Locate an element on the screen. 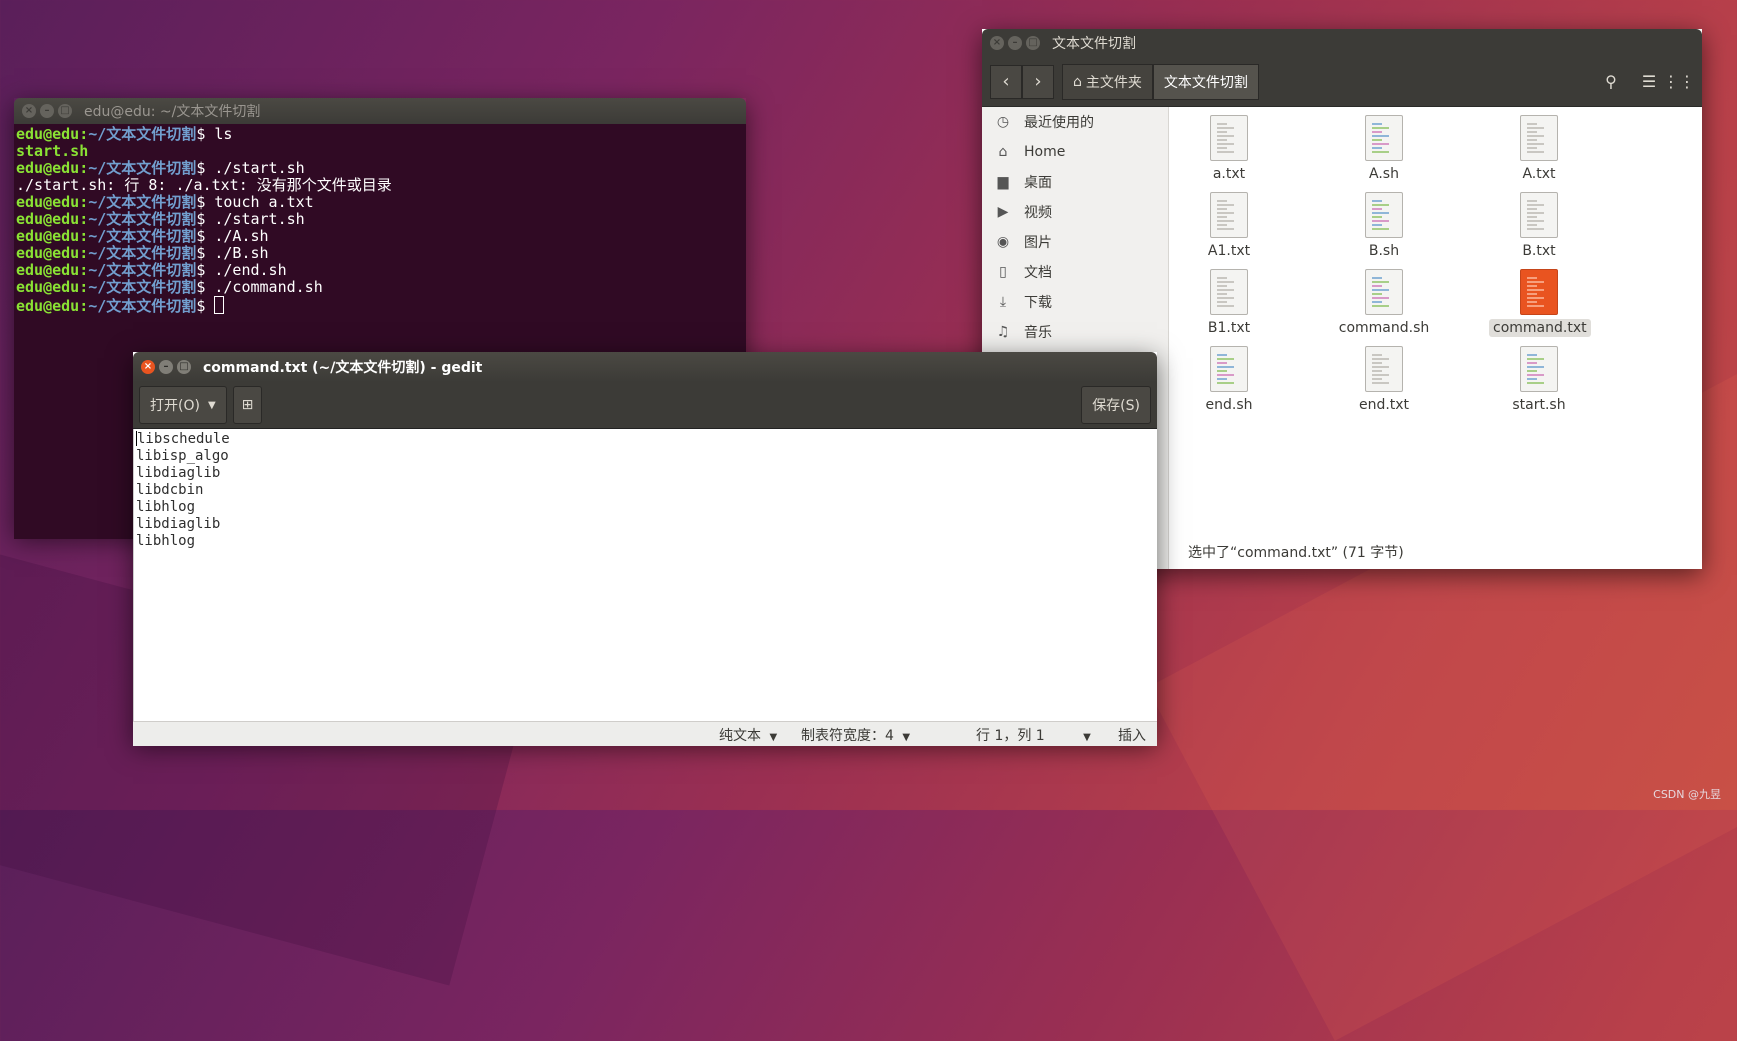 The width and height of the screenshot is (1737, 1041). tab-width-selector: 制表符宽度：4 ▼ is located at coordinates (855, 735).